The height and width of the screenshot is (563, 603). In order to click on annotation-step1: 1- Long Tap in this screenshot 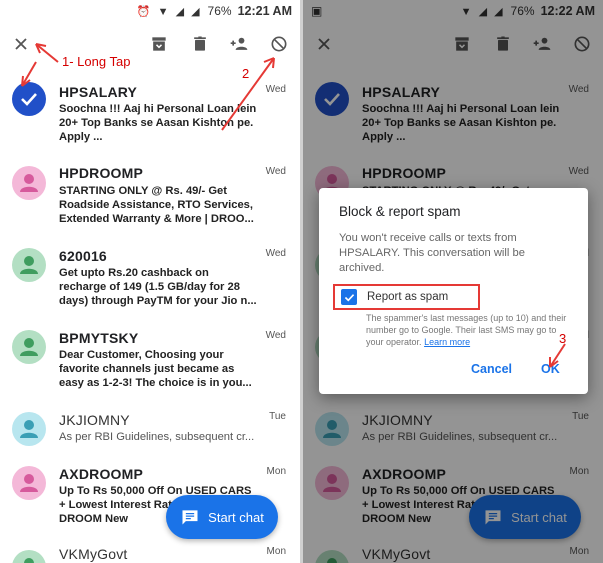, I will do `click(96, 61)`.